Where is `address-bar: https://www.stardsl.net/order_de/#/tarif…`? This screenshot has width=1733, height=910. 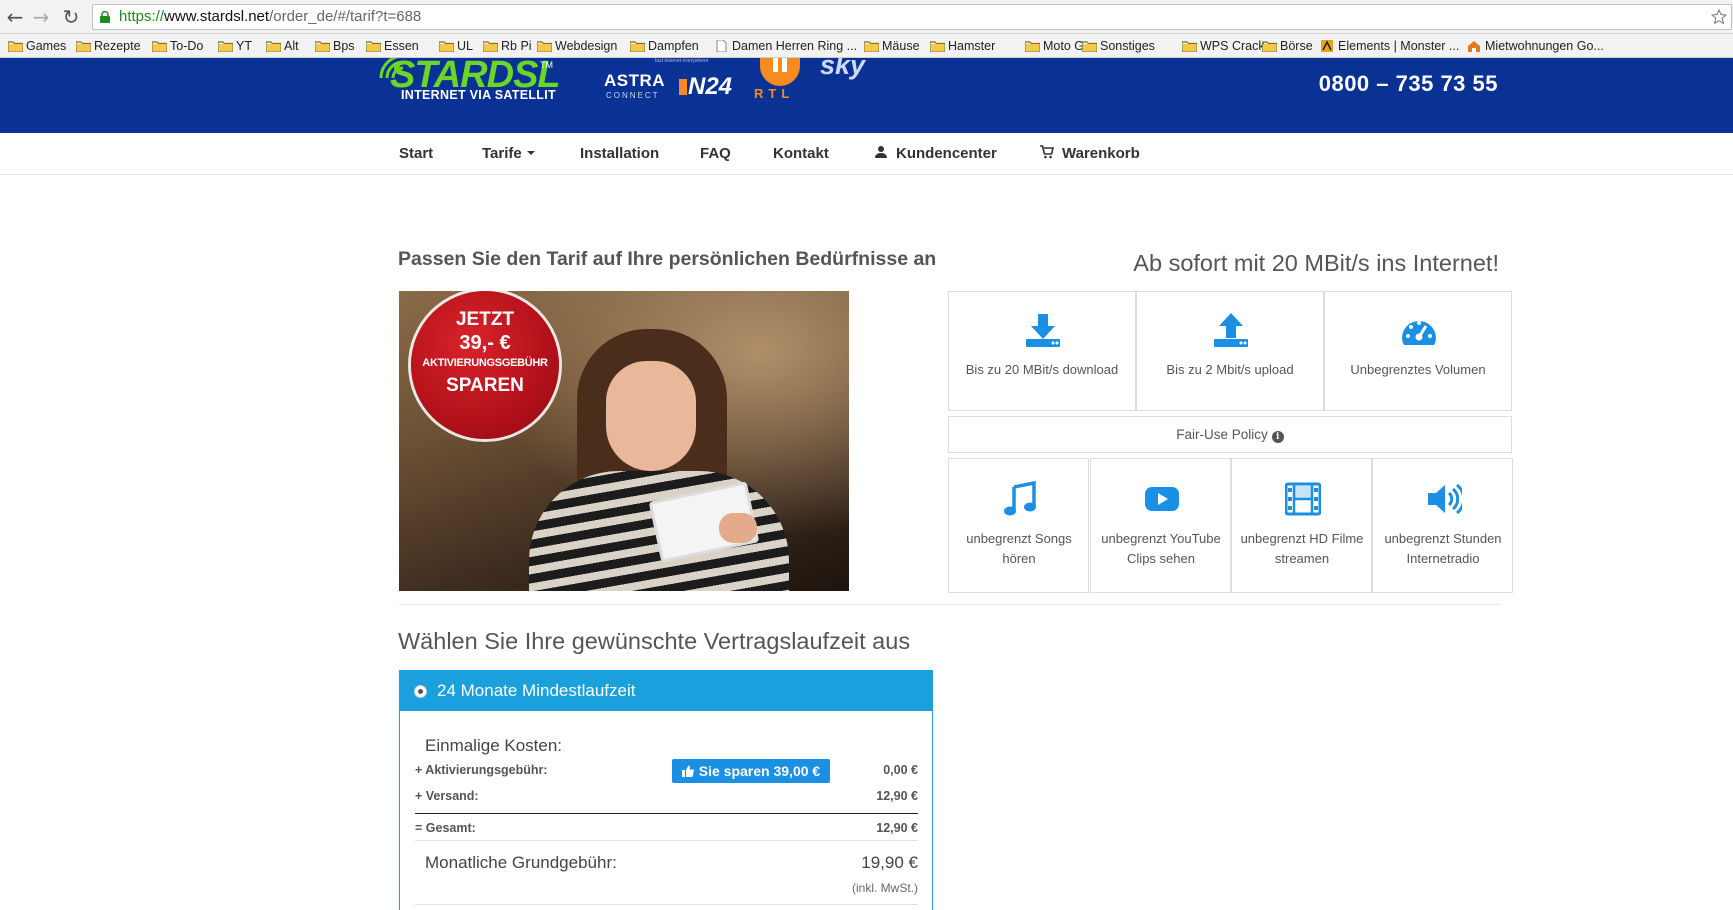 address-bar: https://www.stardsl.net/order_de/#/tarif… is located at coordinates (912, 17).